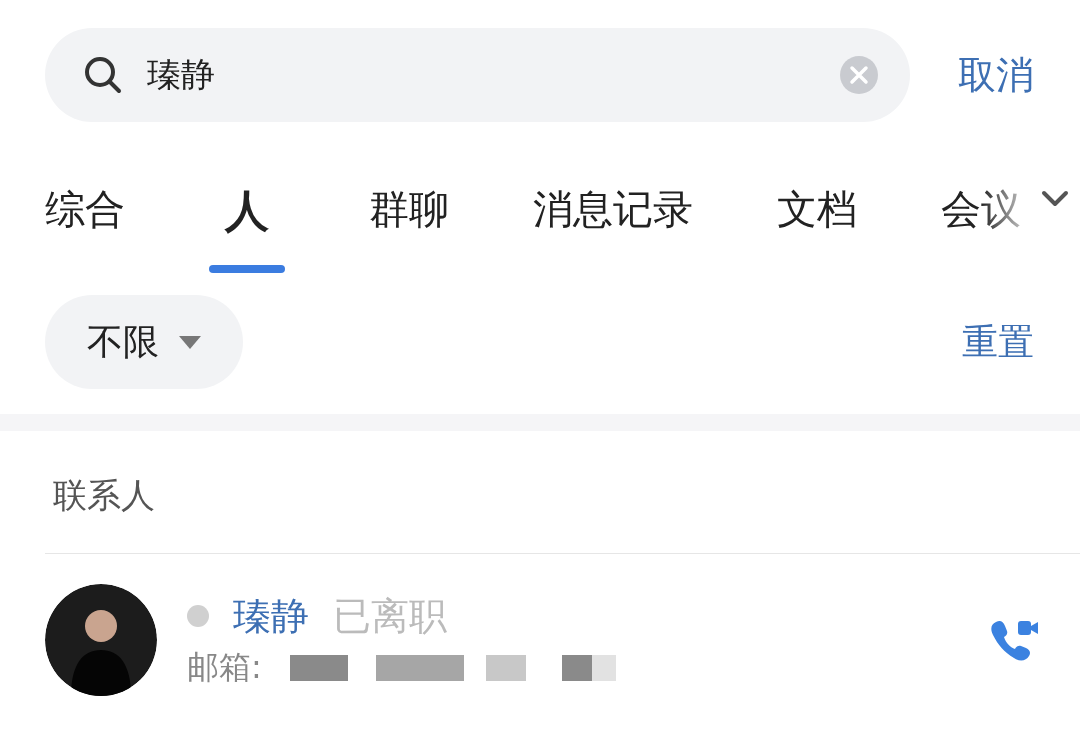 The width and height of the screenshot is (1080, 733). Describe the element at coordinates (996, 75) in the screenshot. I see `cancel-button: 取消` at that location.